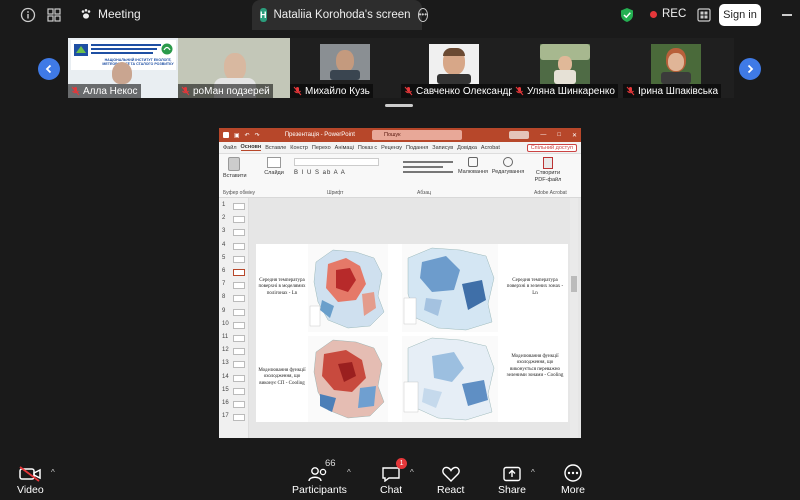 This screenshot has width=800, height=500. Describe the element at coordinates (319, 479) in the screenshot. I see `participants-button: Participants` at that location.